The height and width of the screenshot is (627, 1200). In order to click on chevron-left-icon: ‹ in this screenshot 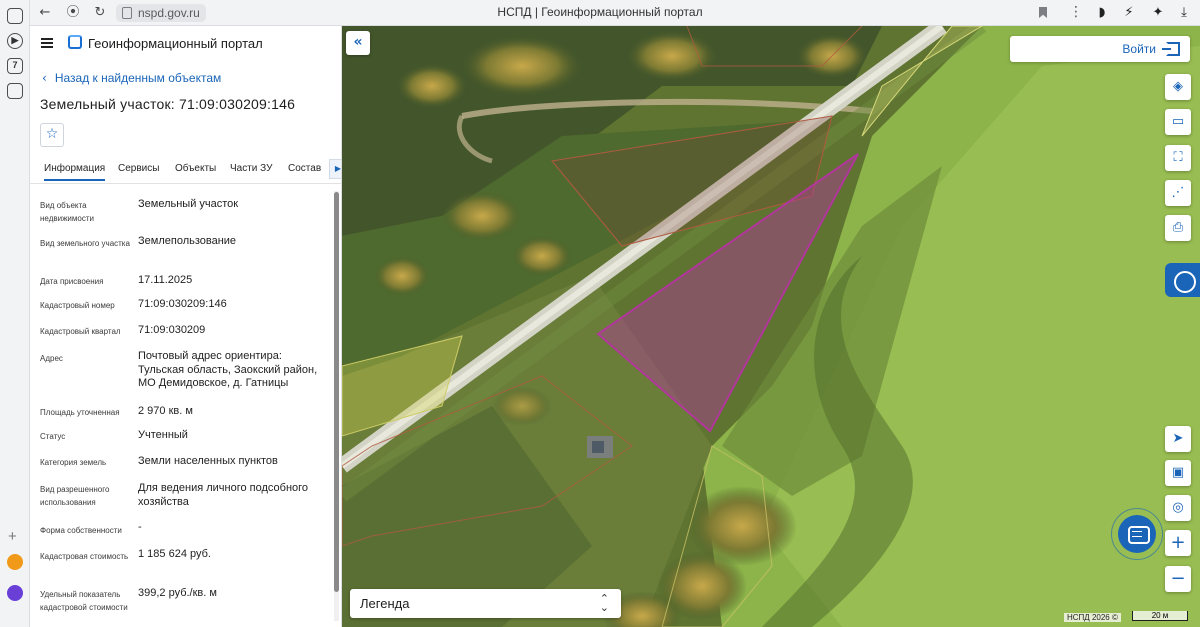, I will do `click(44, 78)`.